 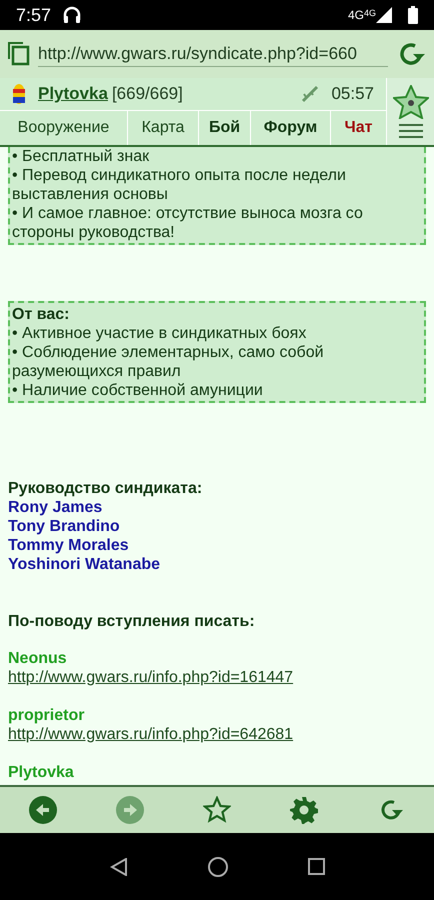 I want to click on flag-icon, so click(x=19, y=94).